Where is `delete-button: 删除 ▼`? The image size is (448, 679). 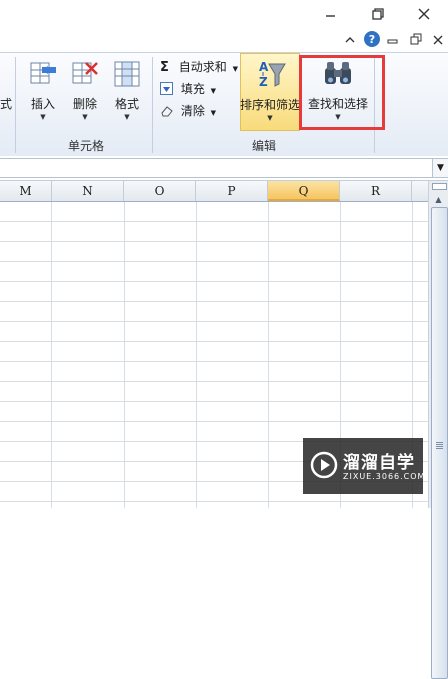
delete-button: 删除 ▼ is located at coordinates (85, 93).